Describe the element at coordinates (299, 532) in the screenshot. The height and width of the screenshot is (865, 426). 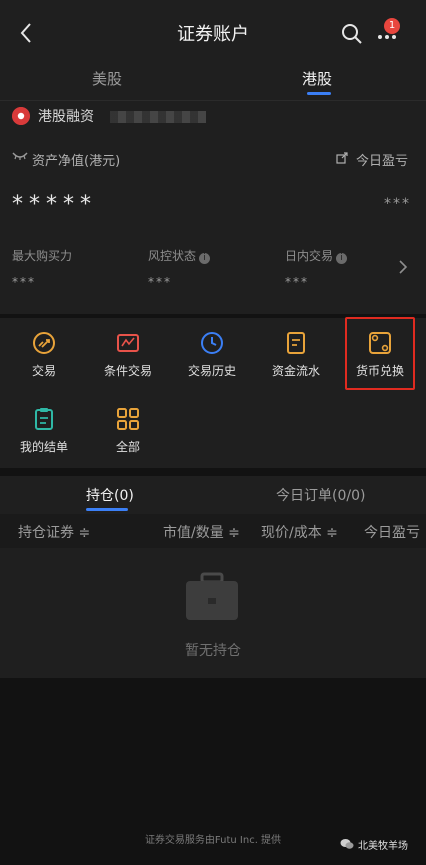
I see `col-price-cost: 现价/成本 ≑` at that location.